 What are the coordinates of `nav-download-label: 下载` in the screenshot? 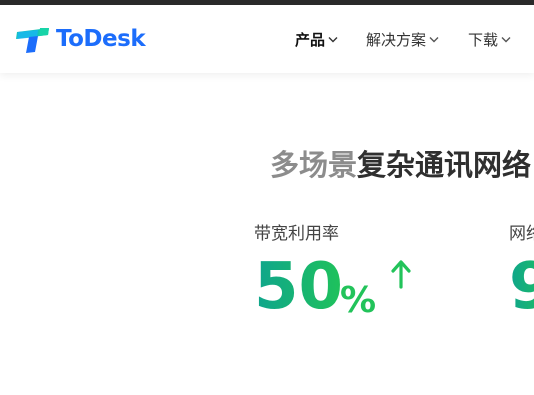 It's located at (483, 39).